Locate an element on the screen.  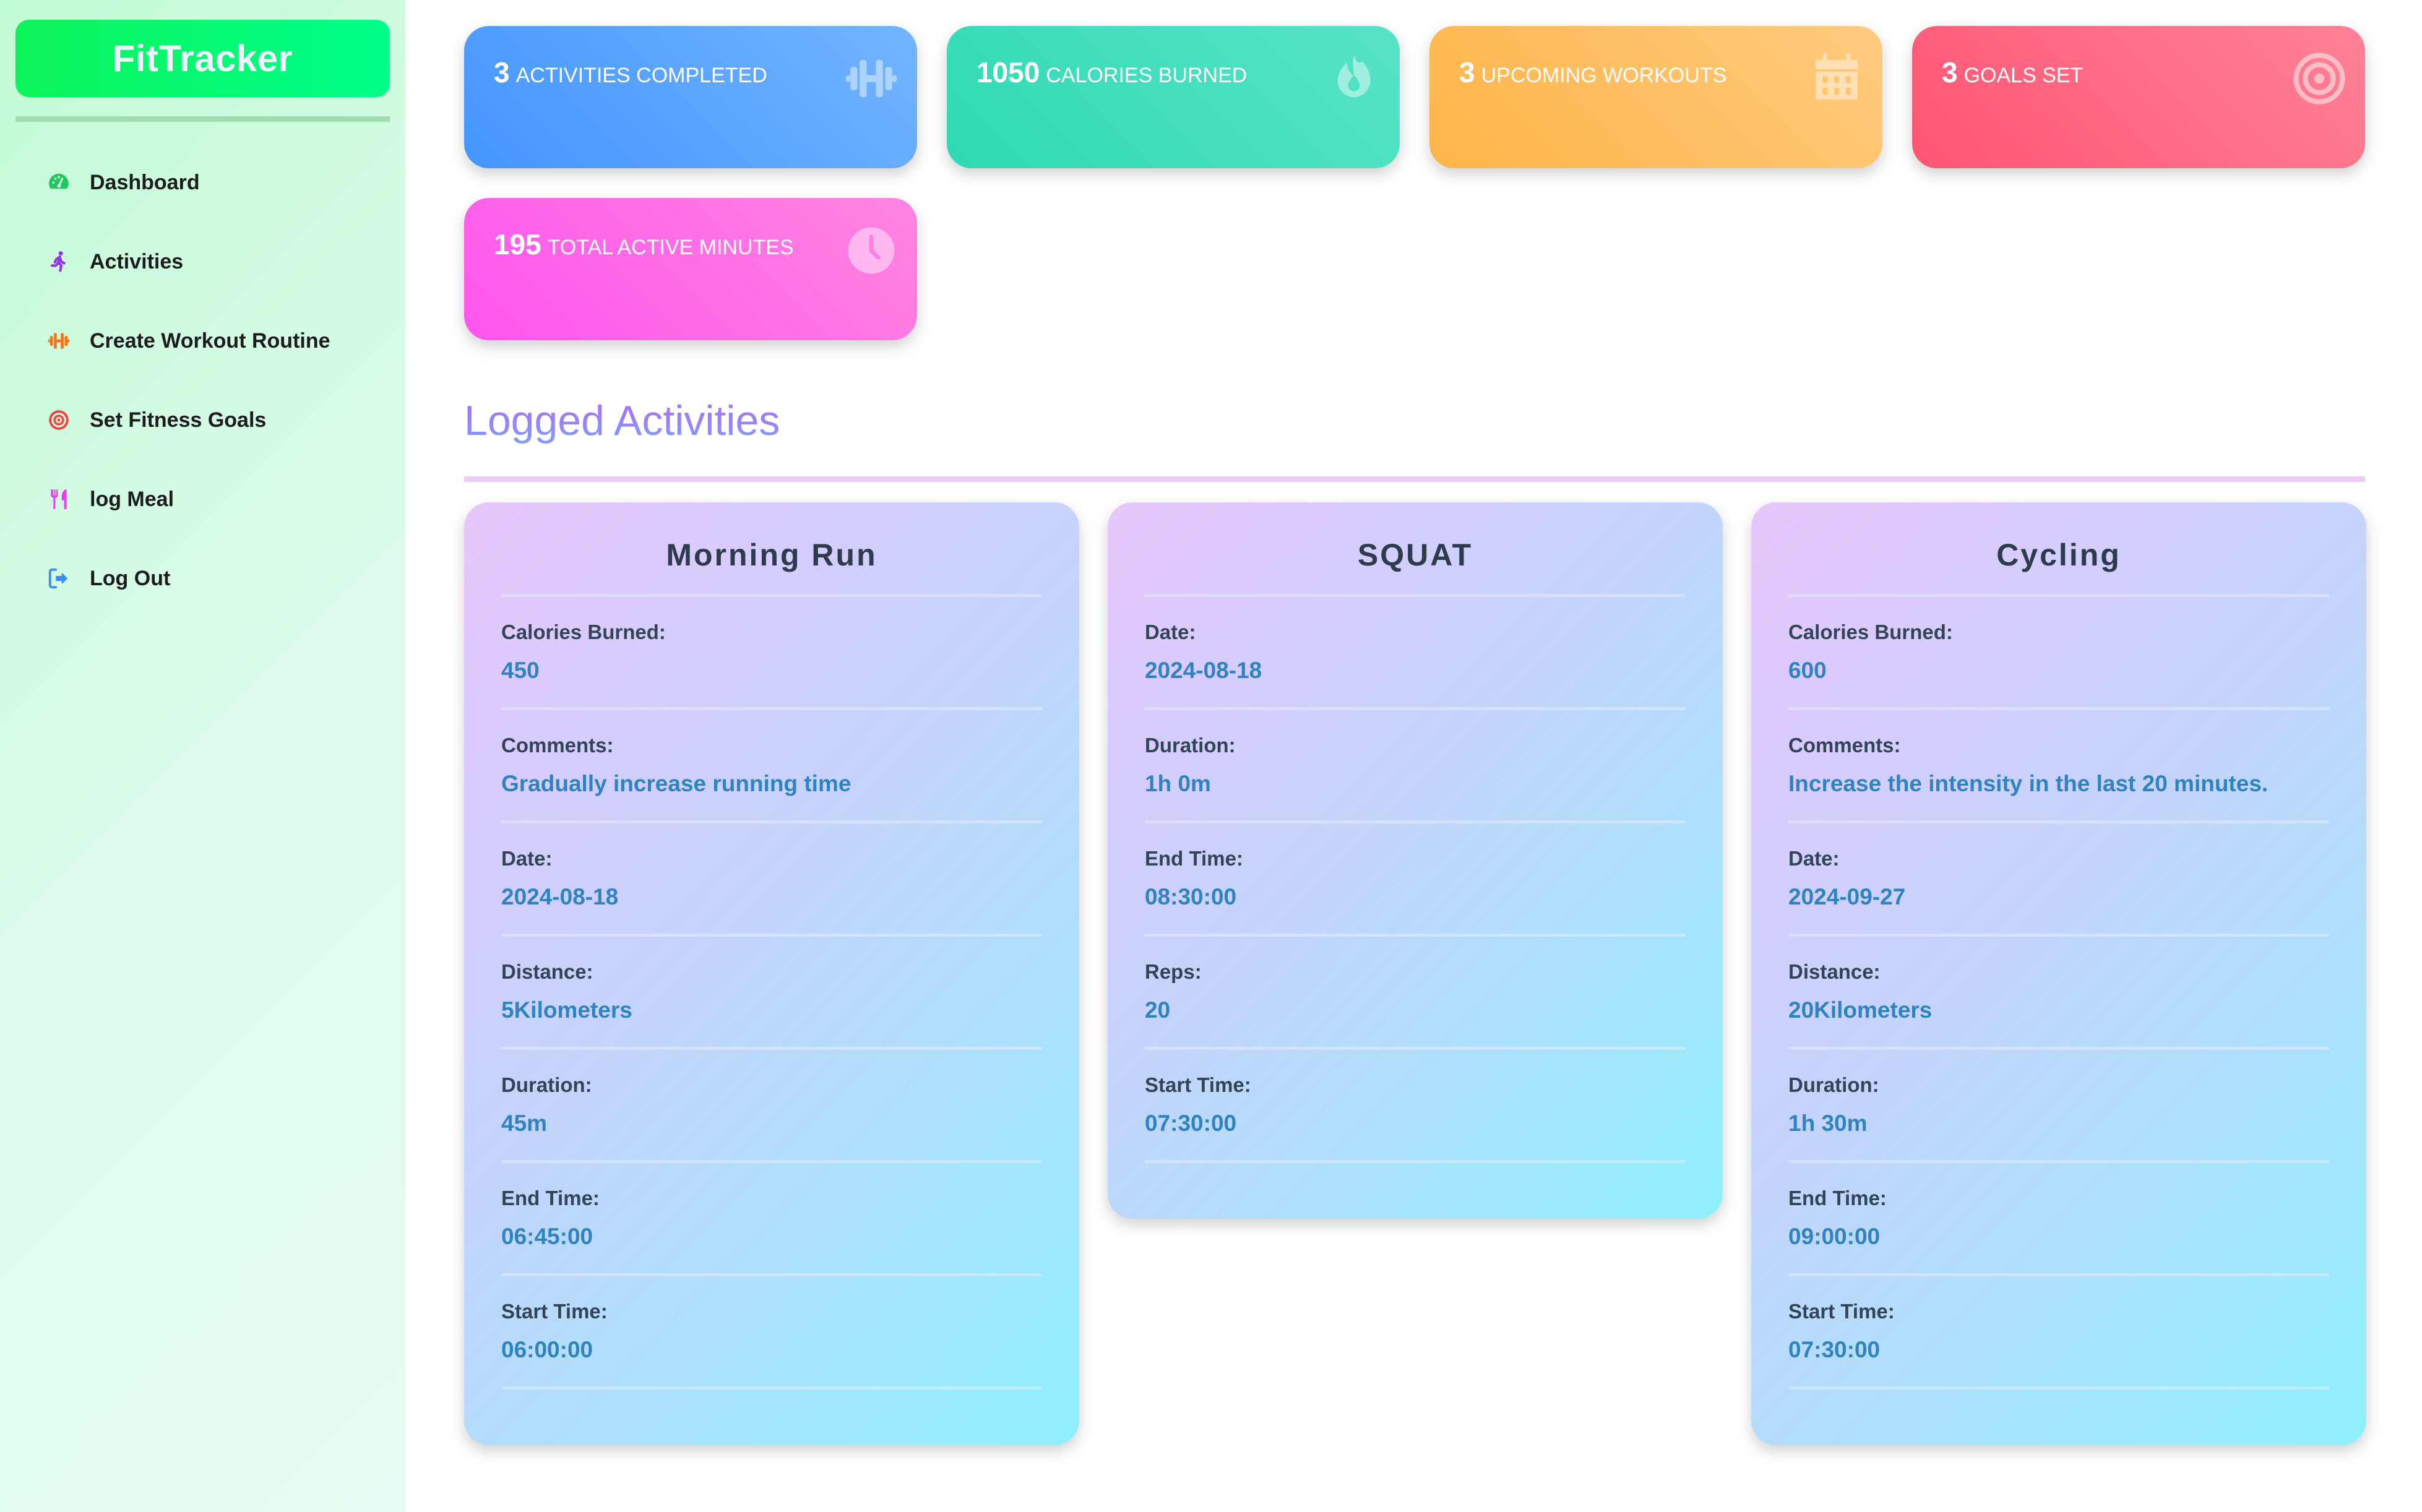
stat-label: Upcoming Workouts is located at coordinates (1604, 75).